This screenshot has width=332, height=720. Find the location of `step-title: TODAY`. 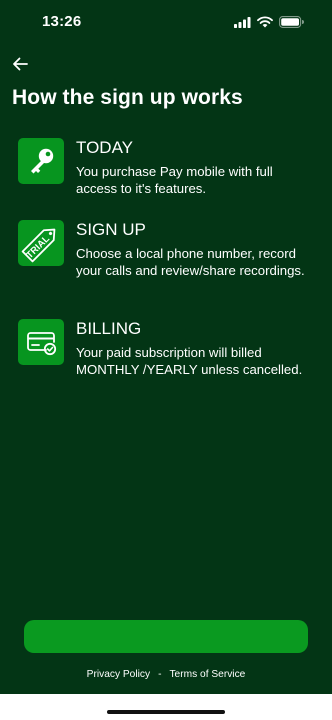

step-title: TODAY is located at coordinates (104, 147).